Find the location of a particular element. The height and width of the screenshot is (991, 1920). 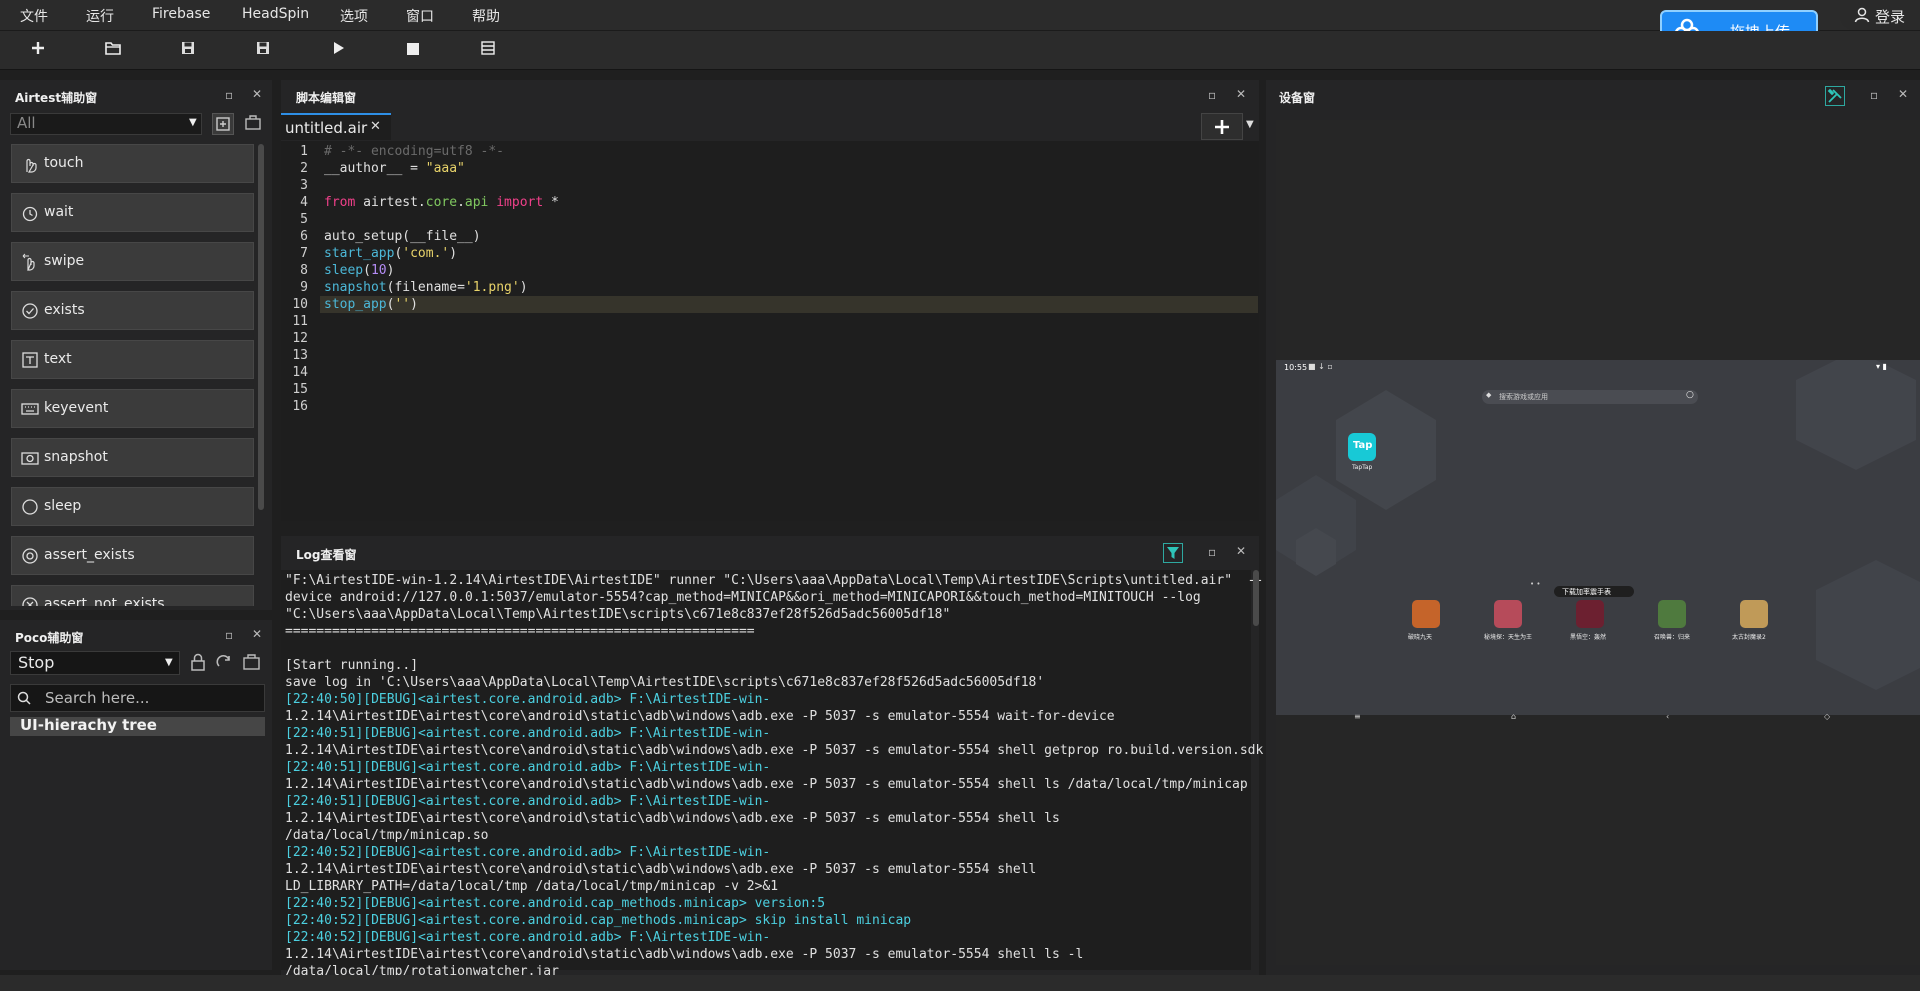

new-file-icon is located at coordinates (38, 50).